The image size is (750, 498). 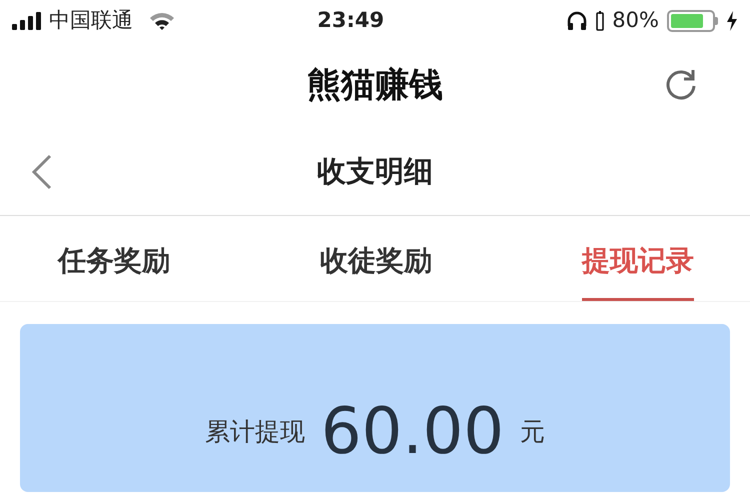 I want to click on refresh-icon, so click(x=681, y=84).